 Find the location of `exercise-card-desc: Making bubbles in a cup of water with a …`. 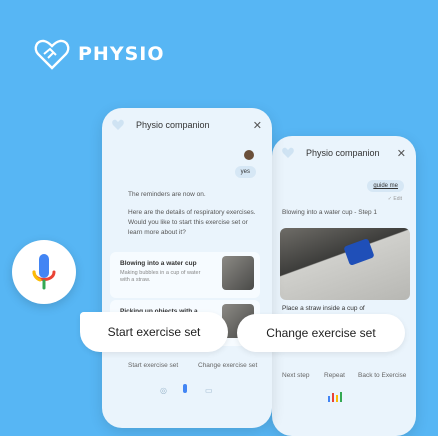

exercise-card-desc: Making bubbles in a cup of water with a … is located at coordinates (160, 276).